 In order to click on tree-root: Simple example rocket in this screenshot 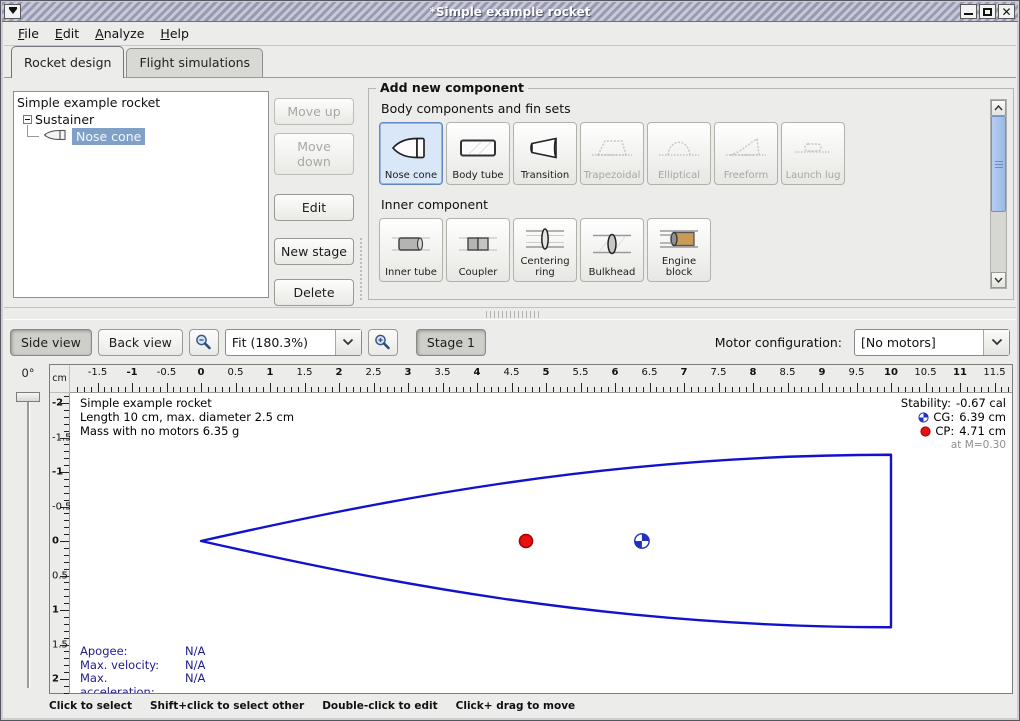, I will do `click(142, 102)`.